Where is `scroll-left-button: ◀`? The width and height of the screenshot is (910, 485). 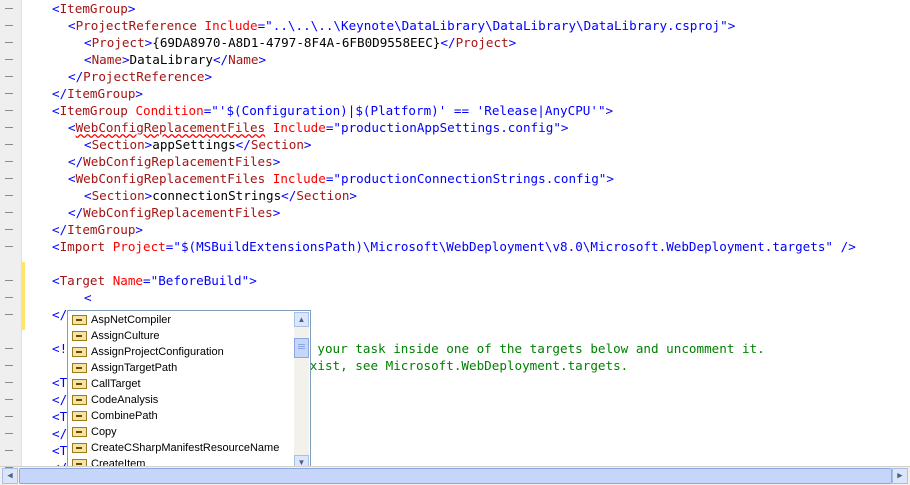 scroll-left-button: ◀ is located at coordinates (10, 476).